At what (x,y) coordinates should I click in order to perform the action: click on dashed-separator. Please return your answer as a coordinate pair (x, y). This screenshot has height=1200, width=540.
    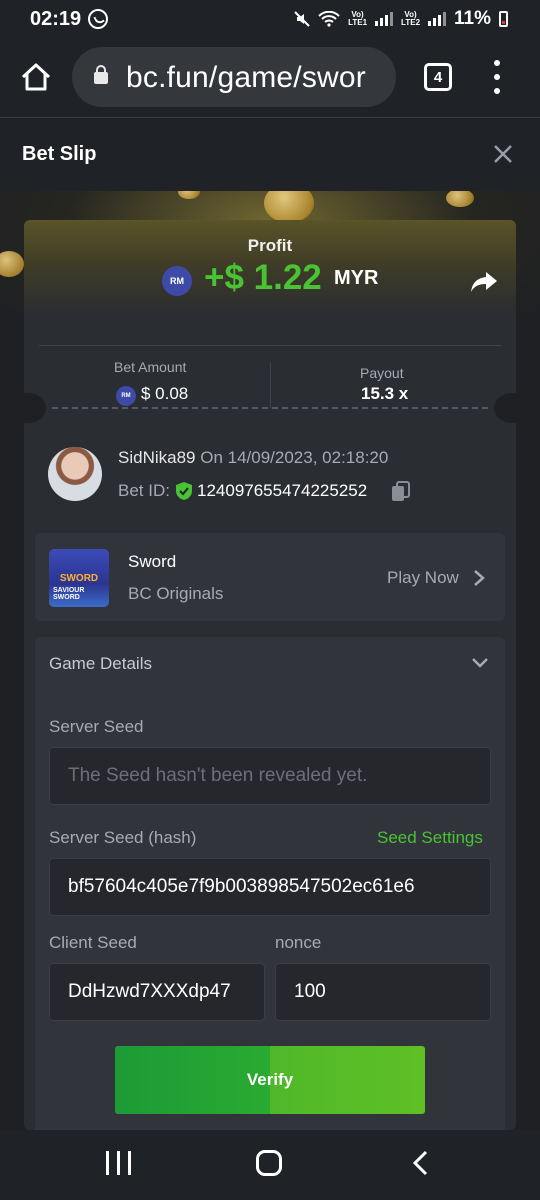
    Looking at the image, I should click on (270, 408).